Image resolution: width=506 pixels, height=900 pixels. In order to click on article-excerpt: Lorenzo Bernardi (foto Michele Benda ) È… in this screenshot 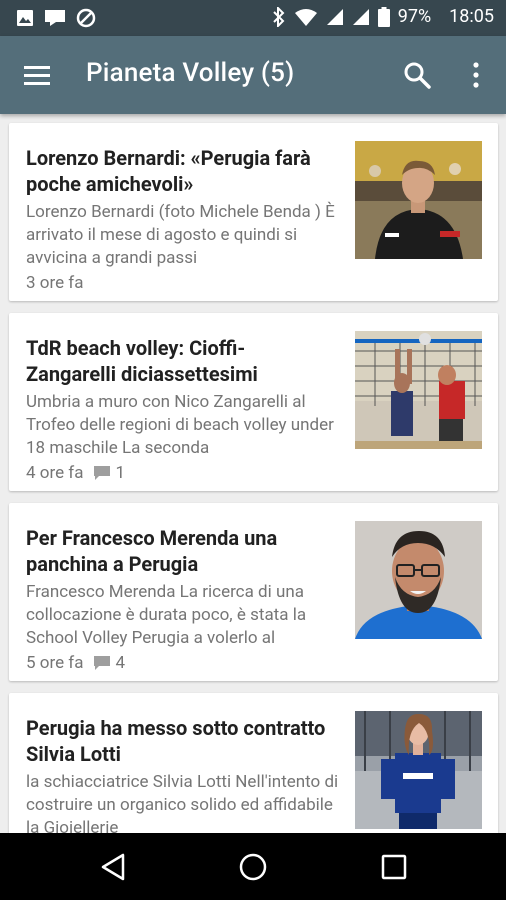, I will do `click(180, 235)`.